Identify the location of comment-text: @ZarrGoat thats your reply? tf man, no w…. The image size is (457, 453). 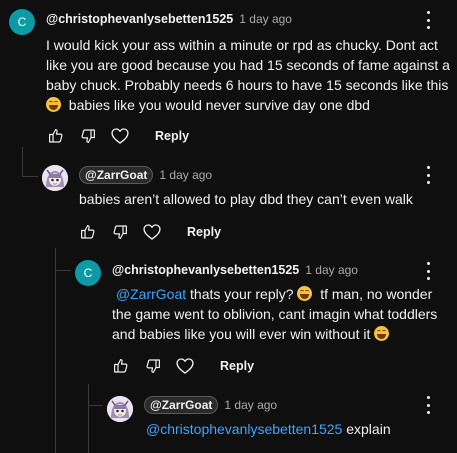
(282, 314).